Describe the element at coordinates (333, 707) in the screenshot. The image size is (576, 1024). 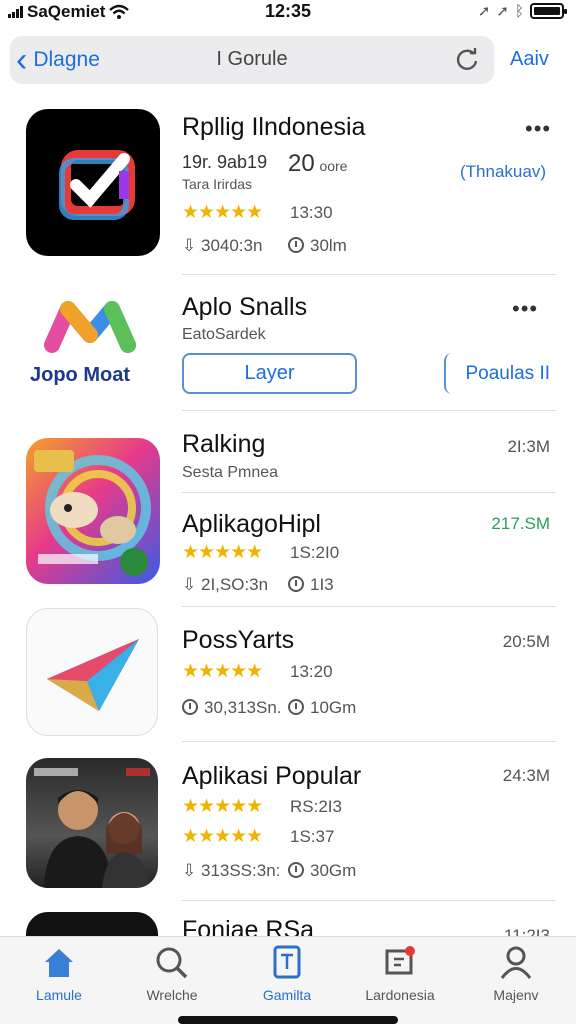
I see `app-time-5: 10Gm` at that location.